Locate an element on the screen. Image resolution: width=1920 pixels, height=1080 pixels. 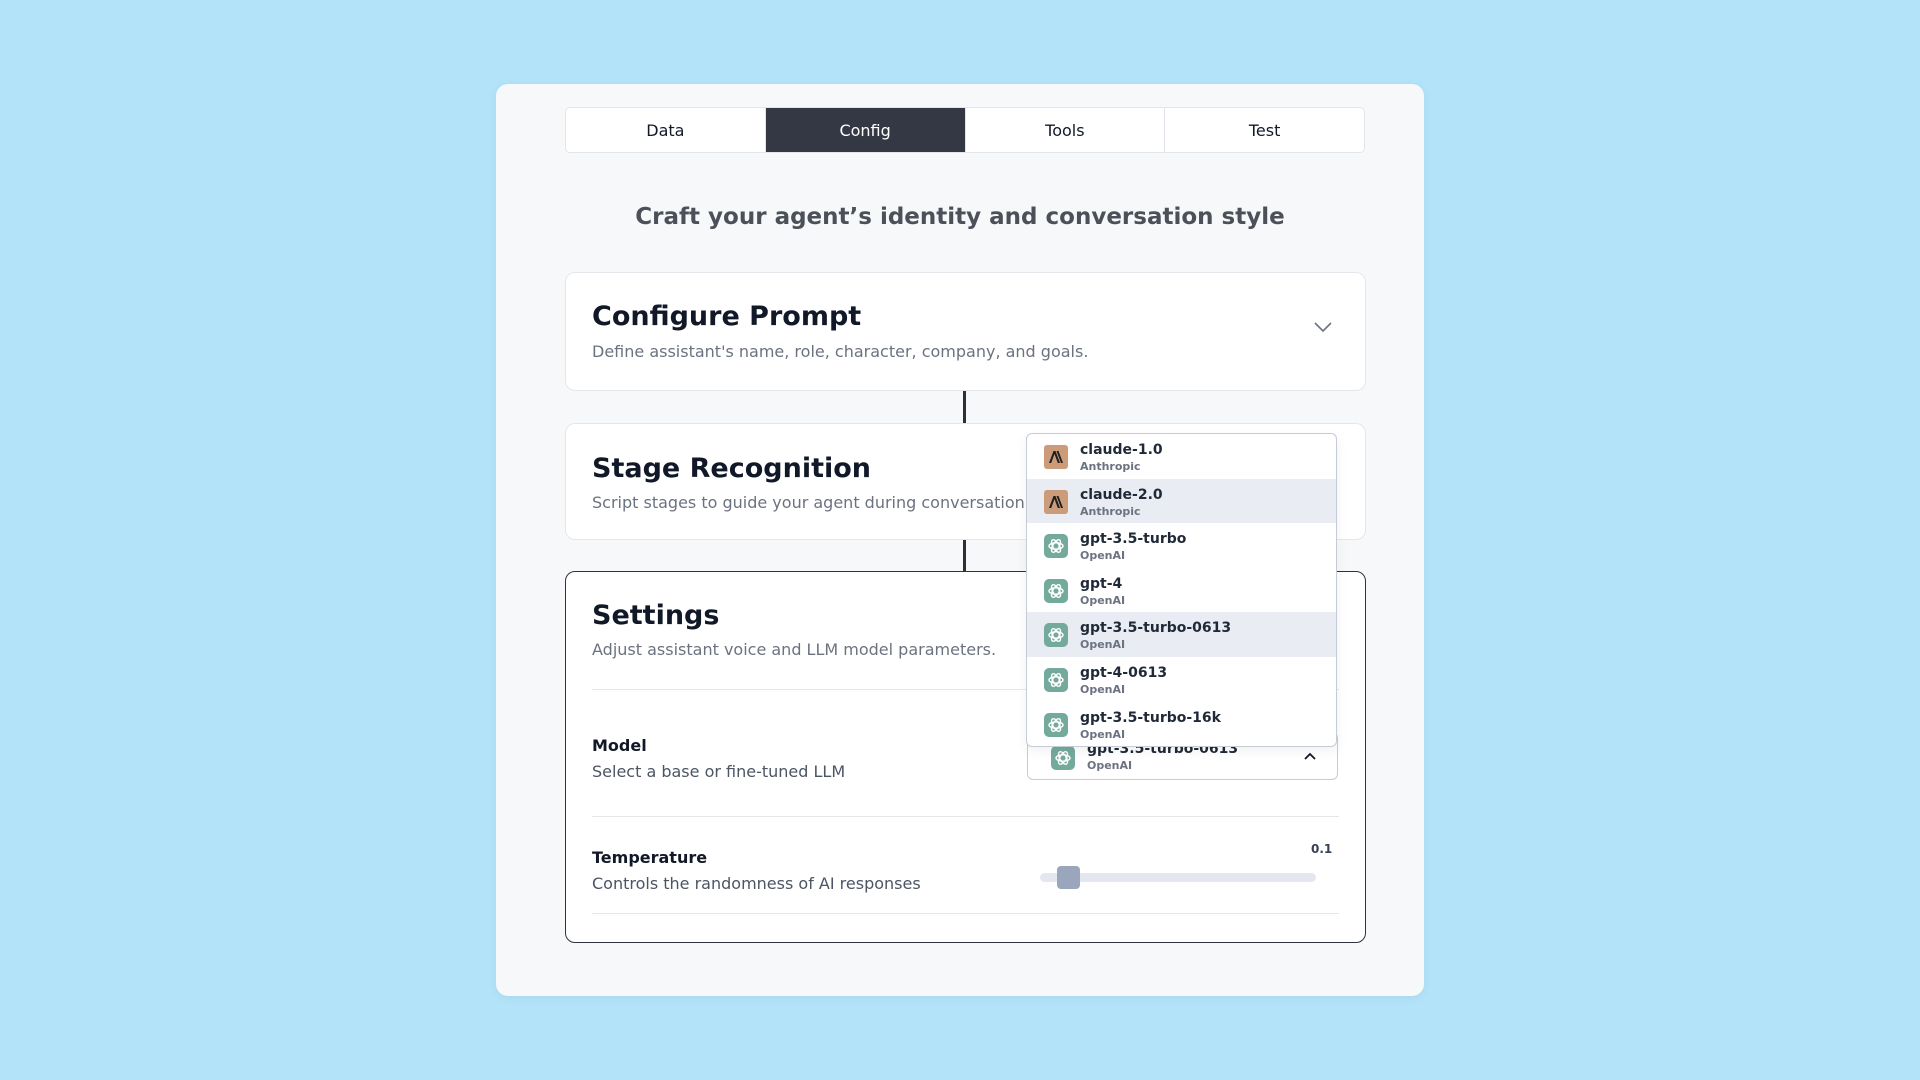
model-option: gpt-3.5-turbo-16k OpenAI is located at coordinates (1181, 724).